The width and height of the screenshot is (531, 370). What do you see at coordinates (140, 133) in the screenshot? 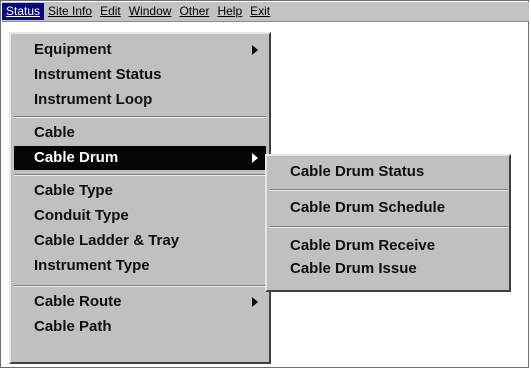
I see `menu-item-cable: Cable` at bounding box center [140, 133].